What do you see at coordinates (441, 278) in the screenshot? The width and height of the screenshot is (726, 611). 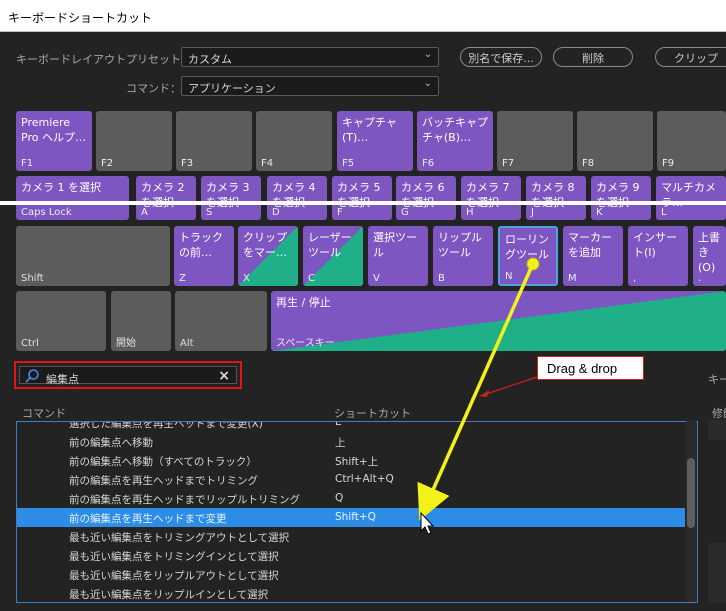 I see `key-b-label: B` at bounding box center [441, 278].